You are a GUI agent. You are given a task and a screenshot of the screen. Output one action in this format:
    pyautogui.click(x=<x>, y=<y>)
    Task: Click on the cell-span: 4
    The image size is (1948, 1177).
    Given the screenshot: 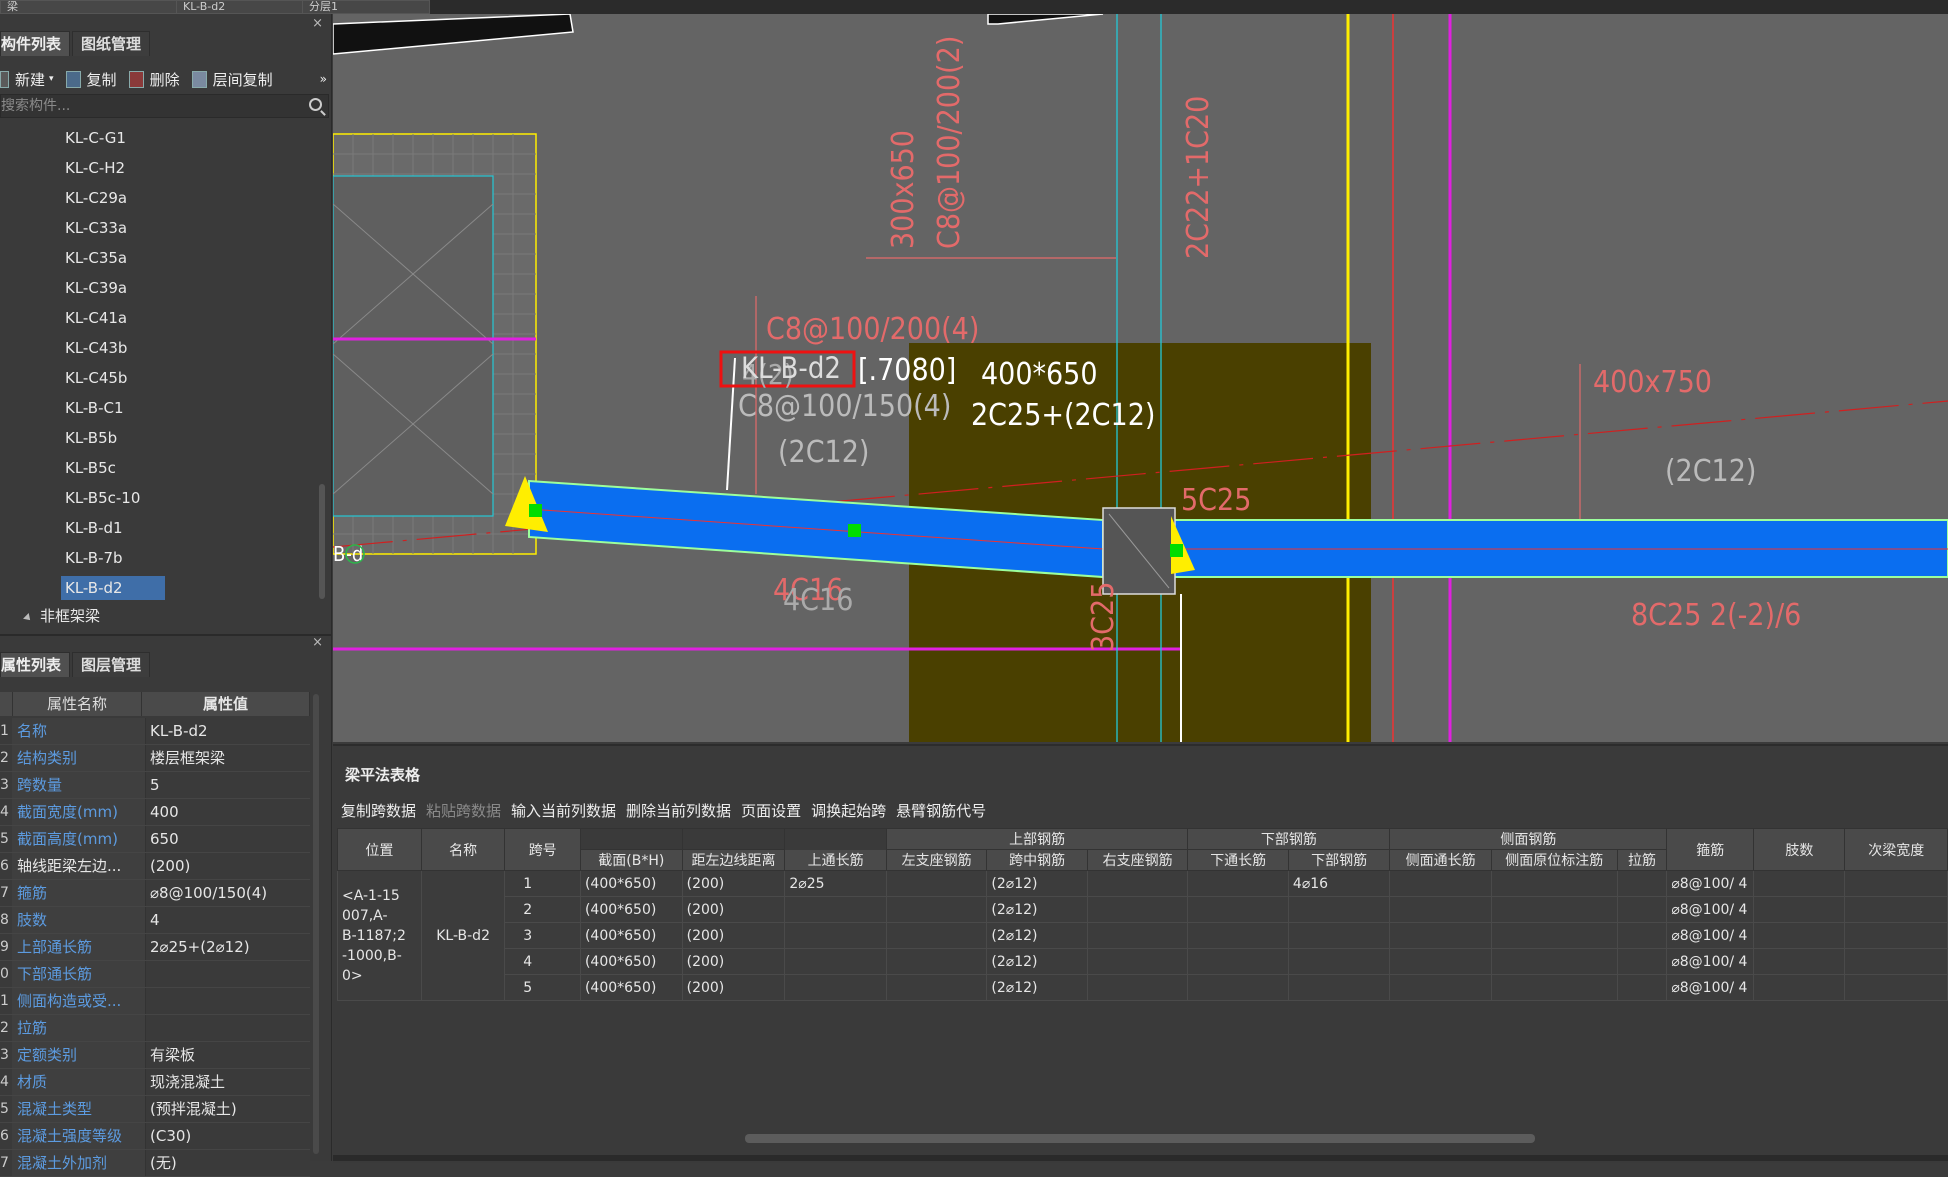 What is the action you would take?
    pyautogui.click(x=542, y=961)
    